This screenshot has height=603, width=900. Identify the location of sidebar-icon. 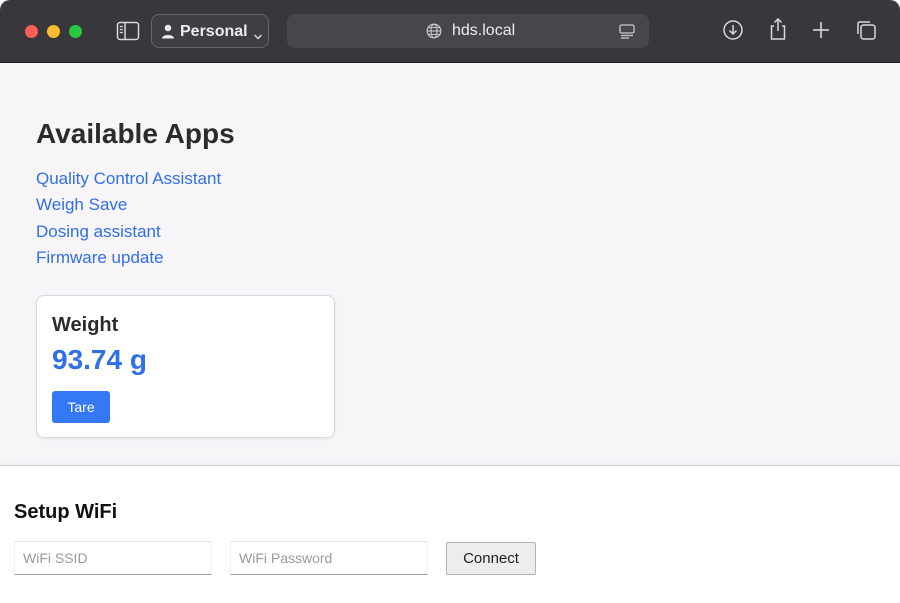
(128, 31).